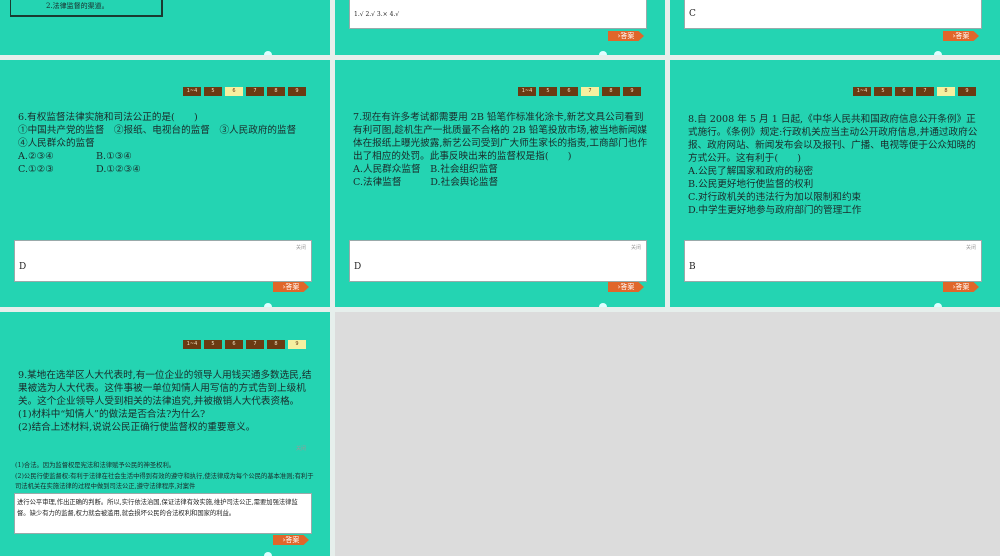 The height and width of the screenshot is (556, 1000). What do you see at coordinates (114, 156) in the screenshot?
I see `option-b: B.①③④` at bounding box center [114, 156].